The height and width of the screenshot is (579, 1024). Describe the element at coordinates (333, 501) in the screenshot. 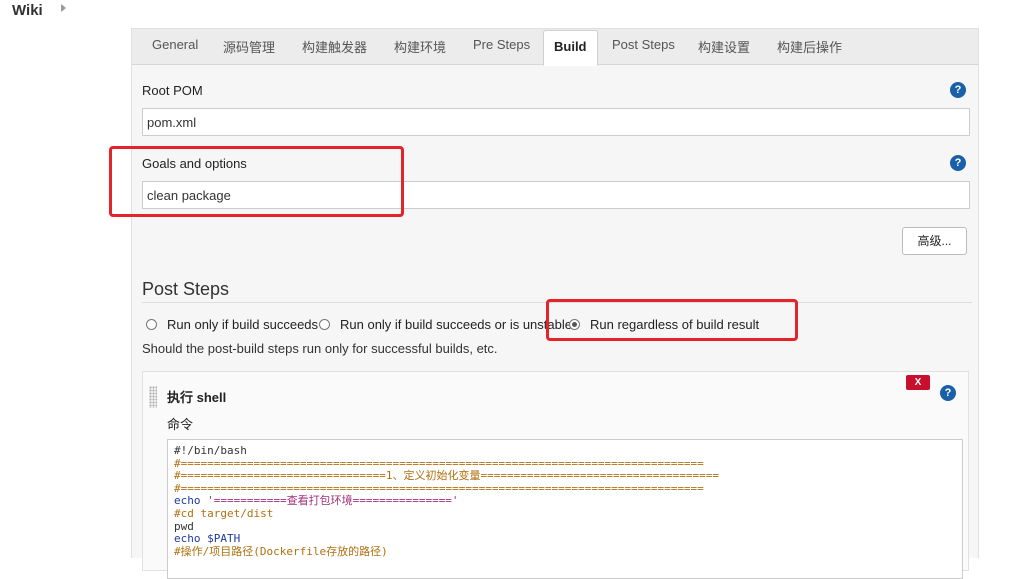

I see `code-string: '===========查看打包环境==============='` at that location.